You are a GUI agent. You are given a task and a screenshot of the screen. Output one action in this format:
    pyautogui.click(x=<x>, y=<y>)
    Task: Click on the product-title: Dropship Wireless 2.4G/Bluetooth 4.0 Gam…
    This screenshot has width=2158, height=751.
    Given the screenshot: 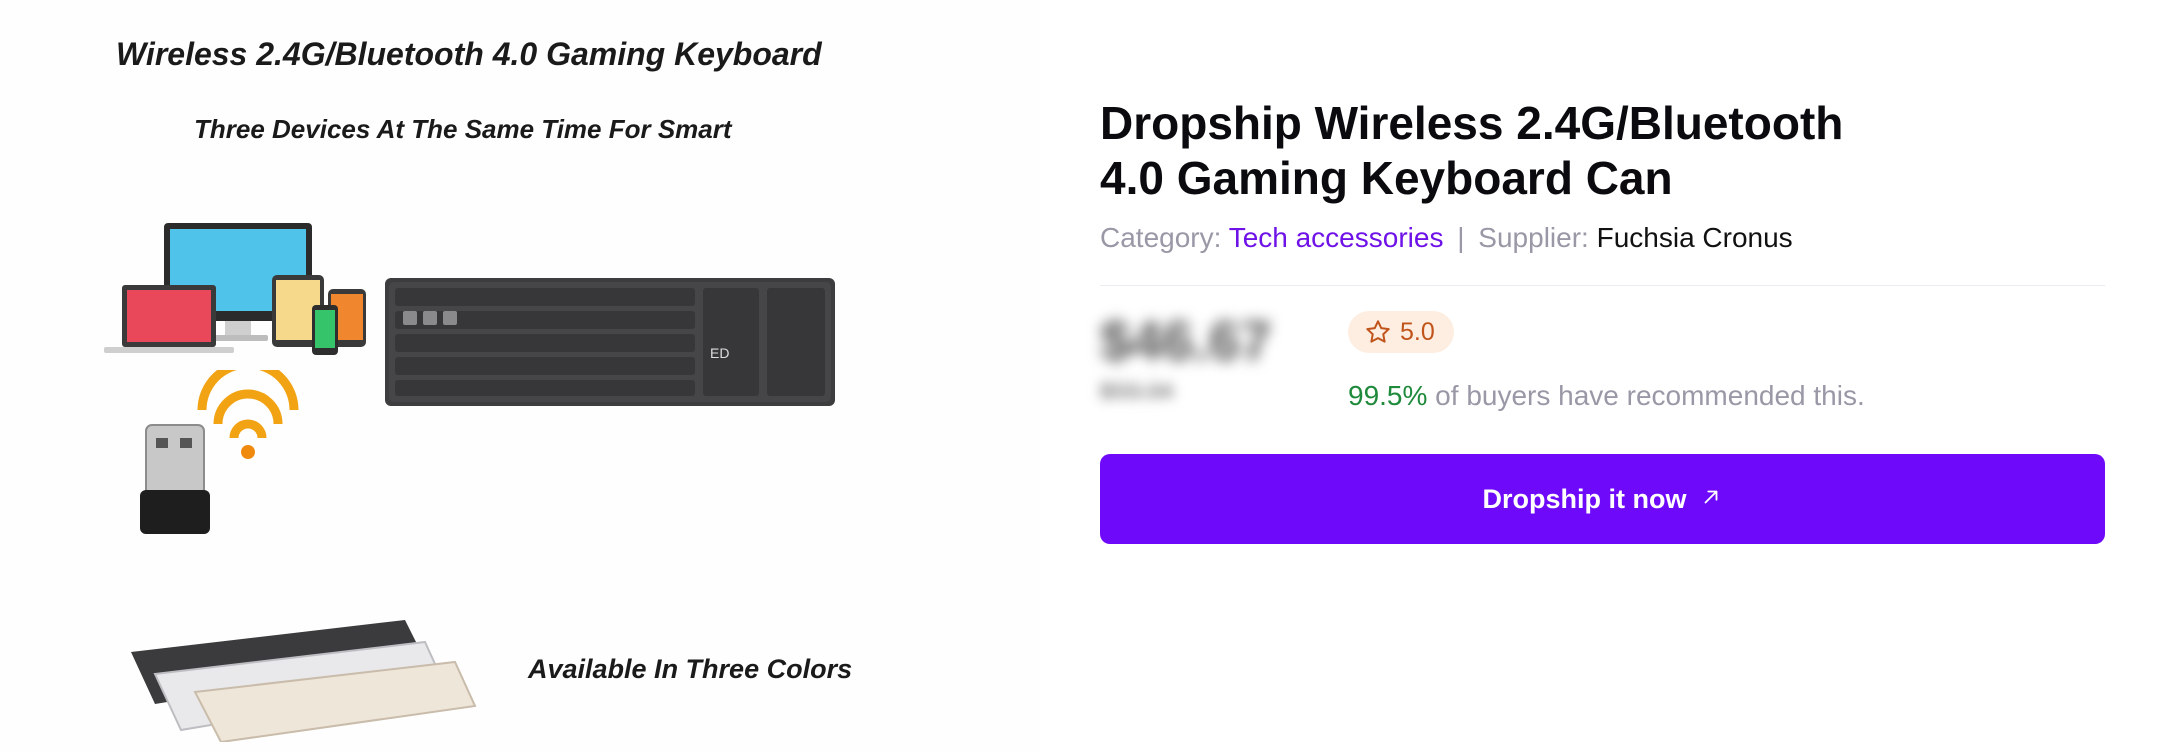 What is the action you would take?
    pyautogui.click(x=1472, y=150)
    